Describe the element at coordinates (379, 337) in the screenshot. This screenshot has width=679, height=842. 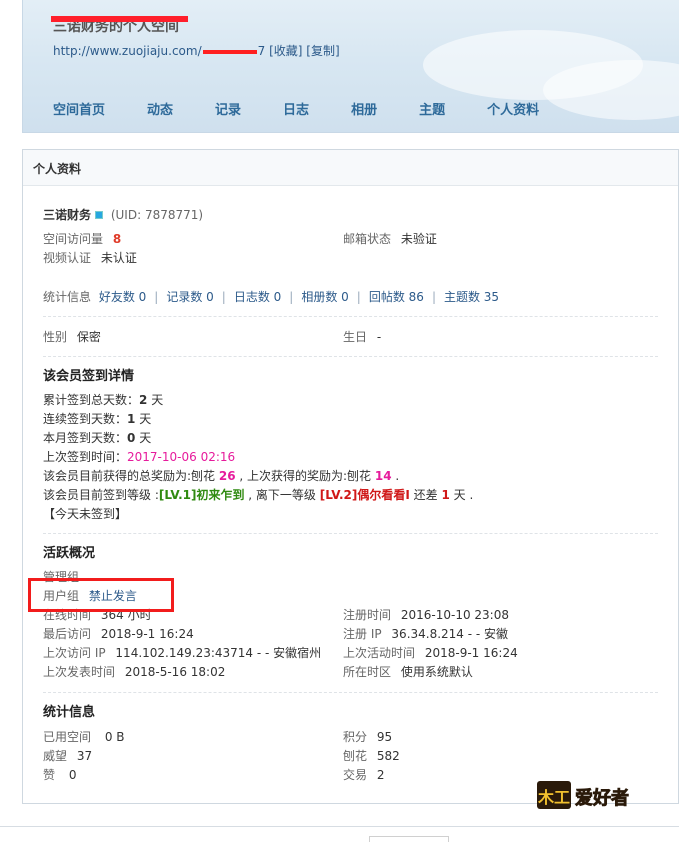
I see `birthday-value: -` at that location.